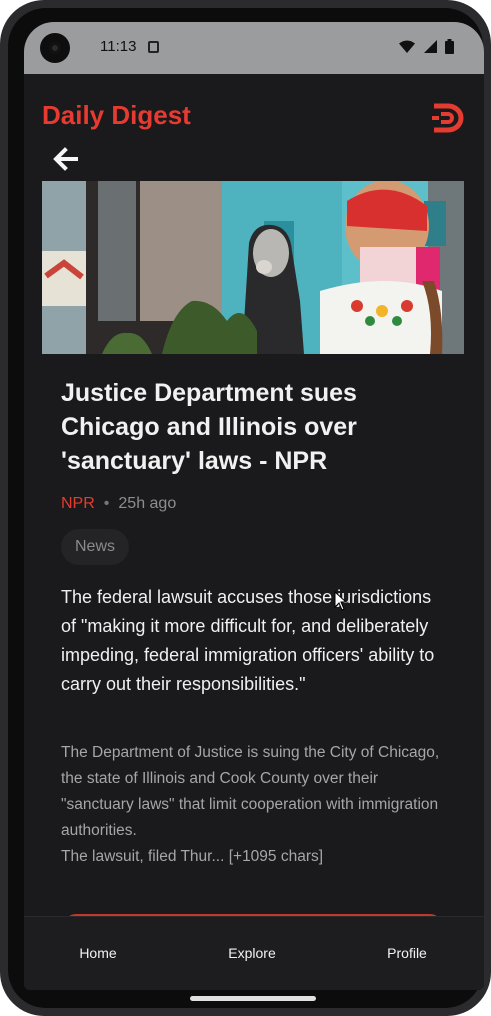 The image size is (491, 1016). What do you see at coordinates (116, 115) in the screenshot?
I see `app-title: Daily Digest` at bounding box center [116, 115].